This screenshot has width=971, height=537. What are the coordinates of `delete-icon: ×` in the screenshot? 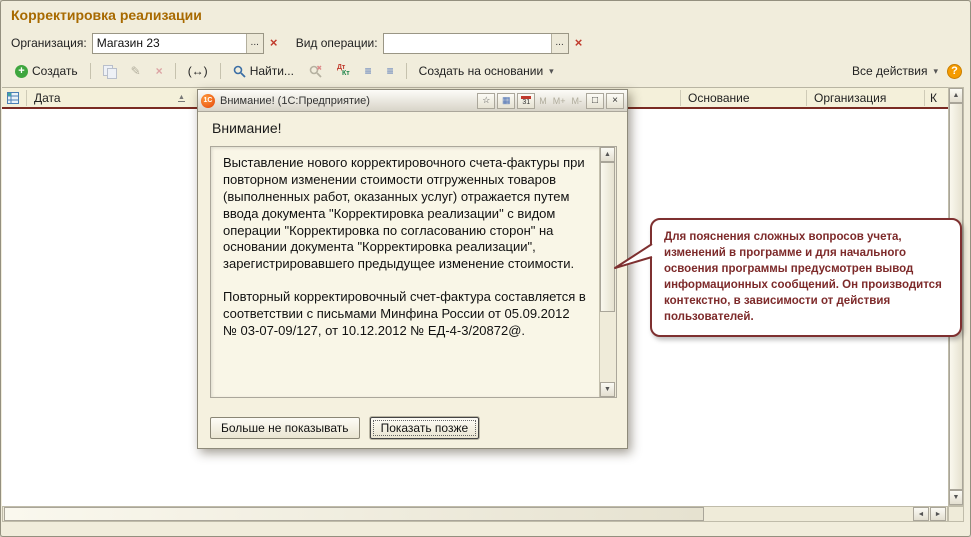 It's located at (159, 71).